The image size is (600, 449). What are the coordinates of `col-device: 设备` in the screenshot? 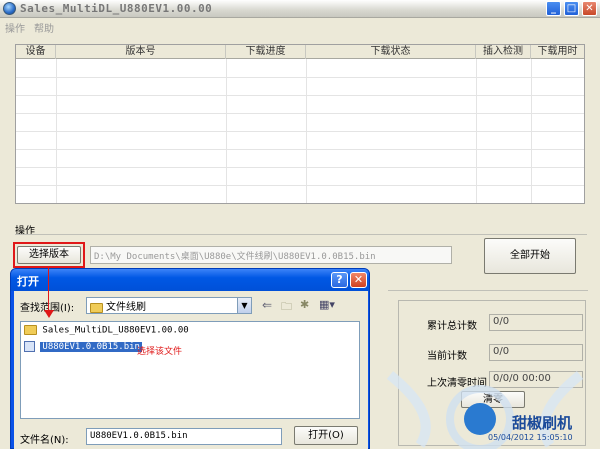 It's located at (36, 52).